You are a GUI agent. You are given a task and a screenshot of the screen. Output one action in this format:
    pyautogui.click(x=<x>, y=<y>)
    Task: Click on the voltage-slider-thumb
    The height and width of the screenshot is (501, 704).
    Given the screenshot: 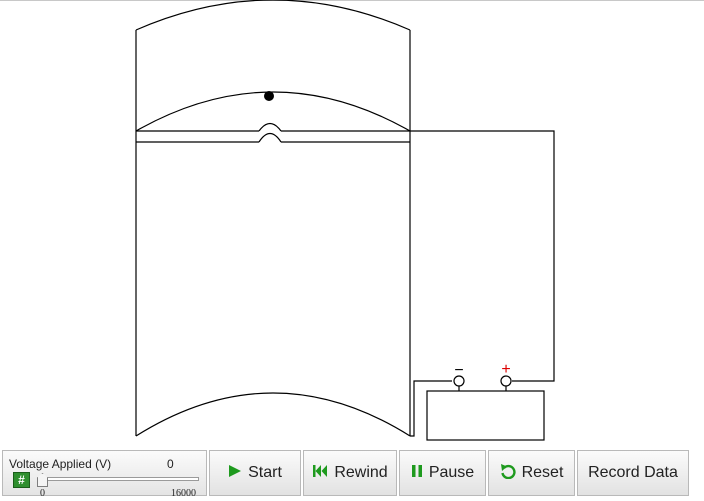 What is the action you would take?
    pyautogui.click(x=42, y=480)
    